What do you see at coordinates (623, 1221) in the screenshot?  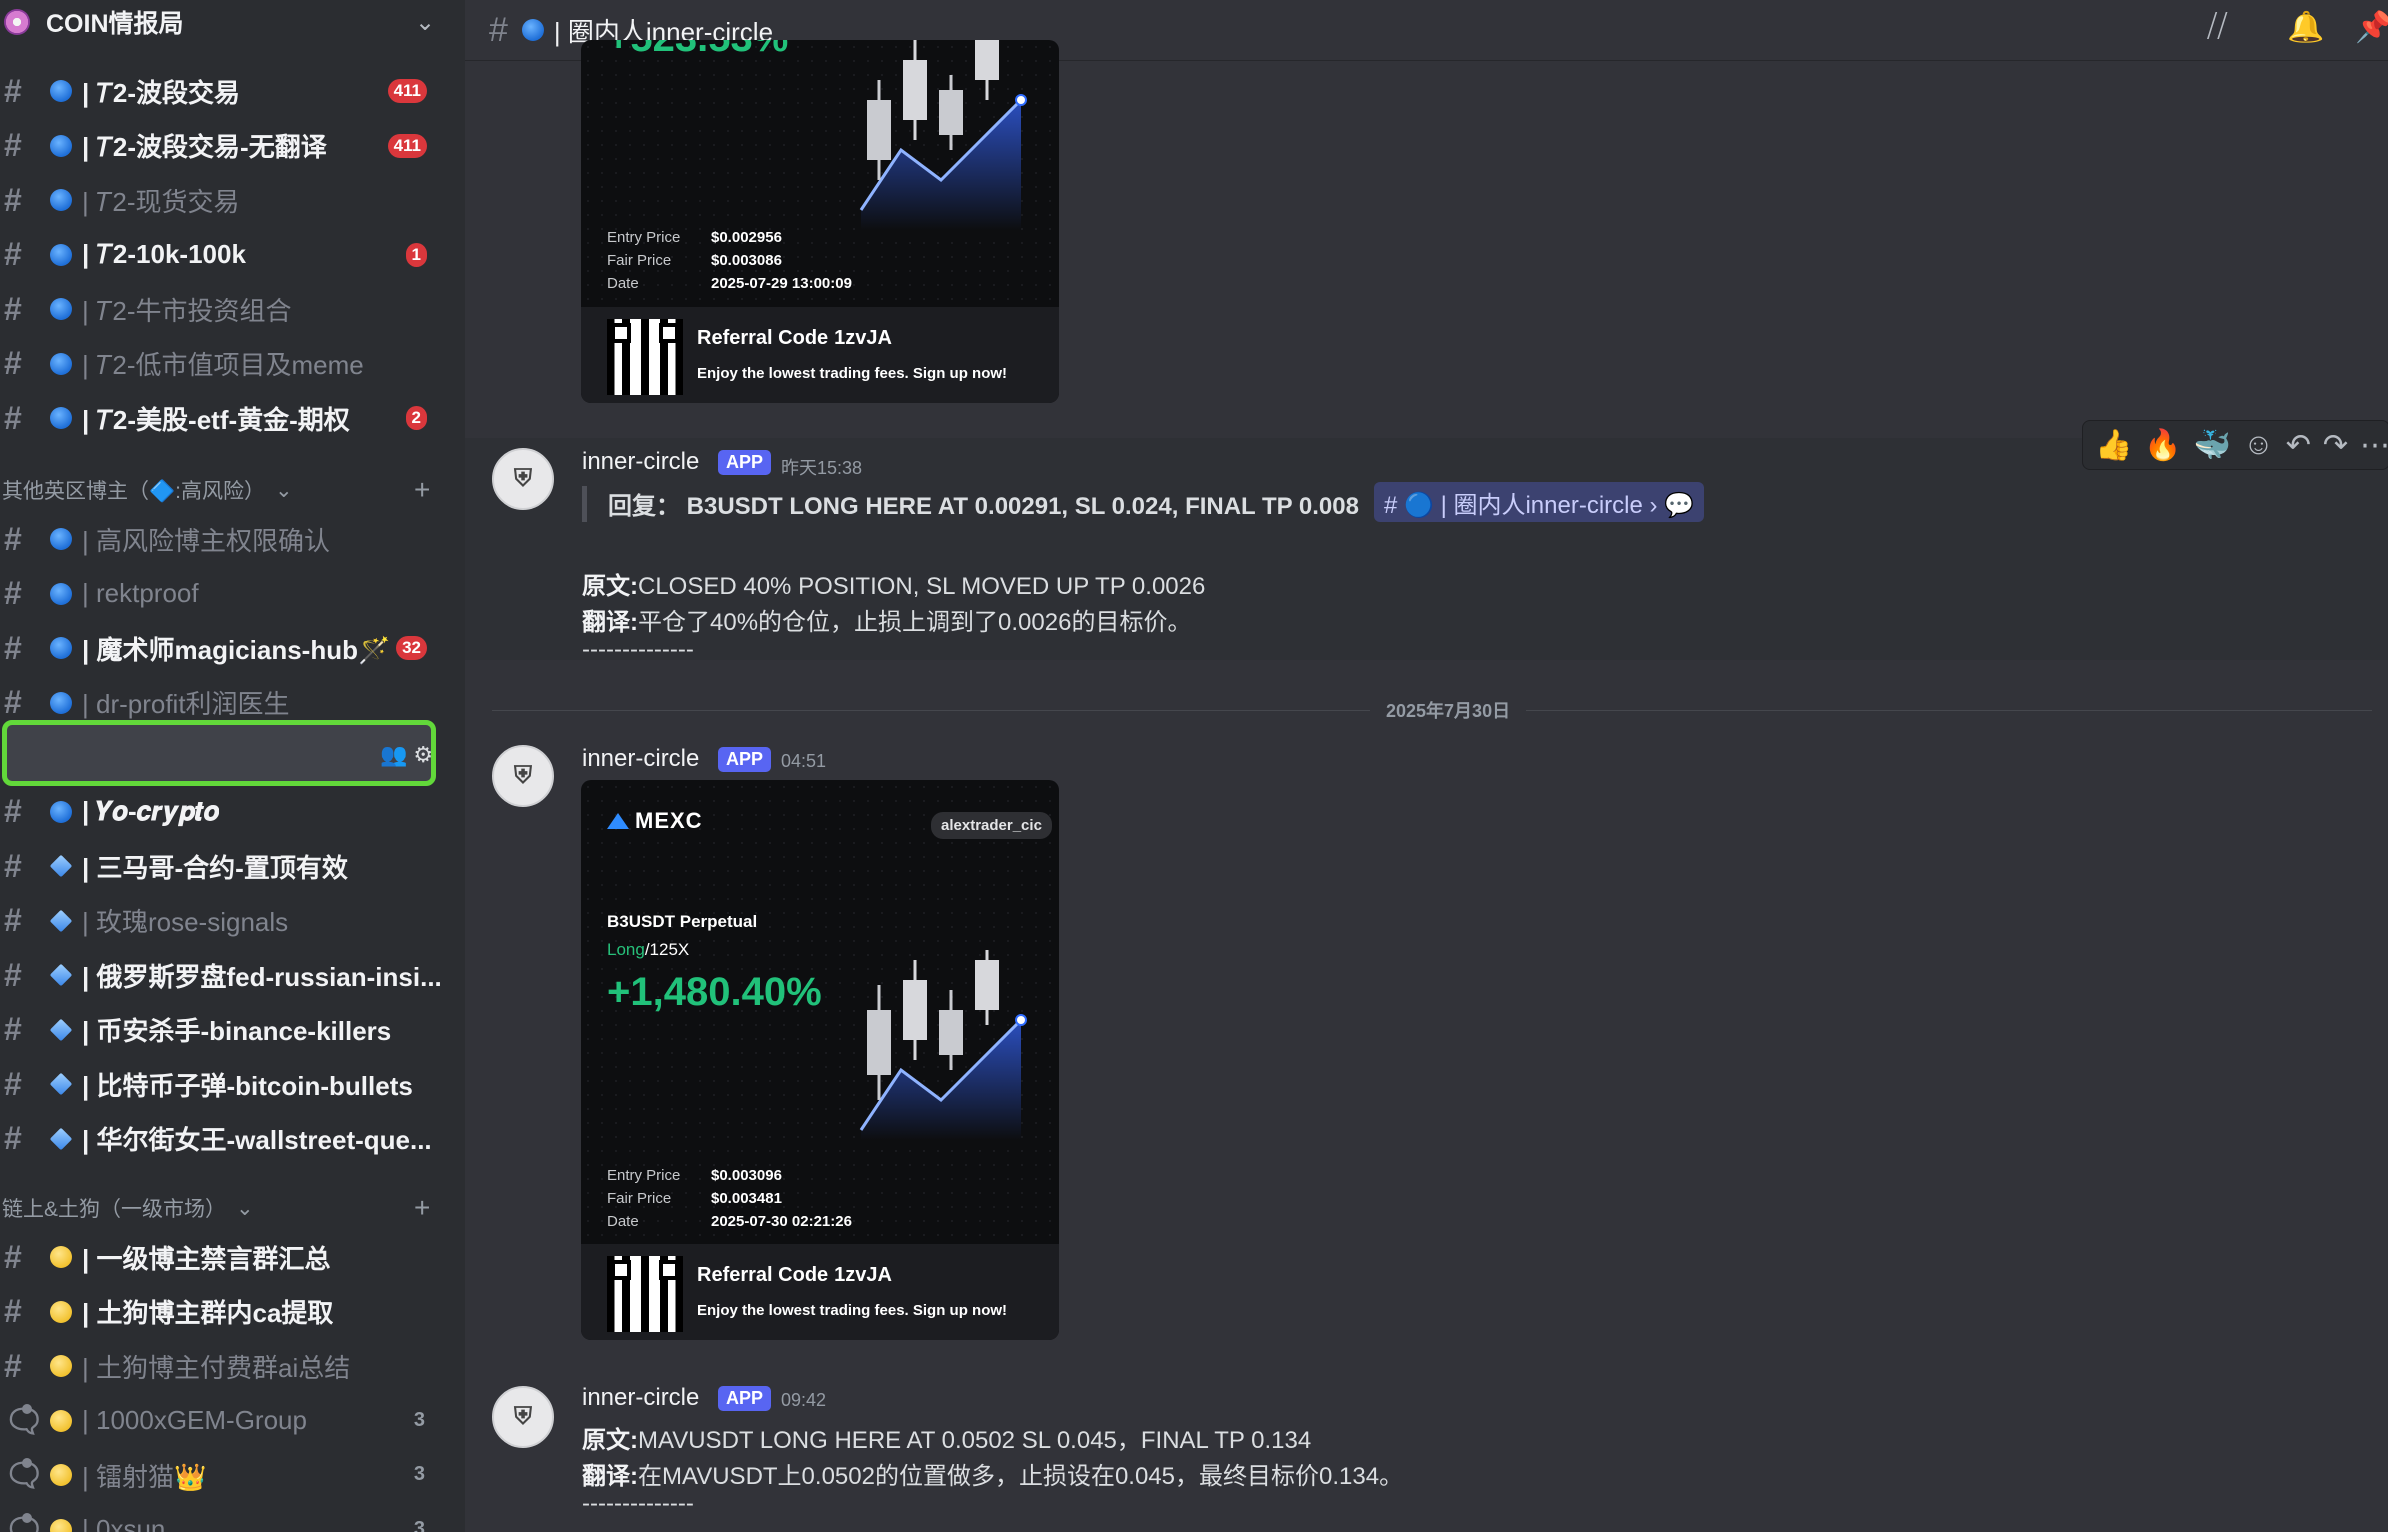 I see `date-label: Date` at bounding box center [623, 1221].